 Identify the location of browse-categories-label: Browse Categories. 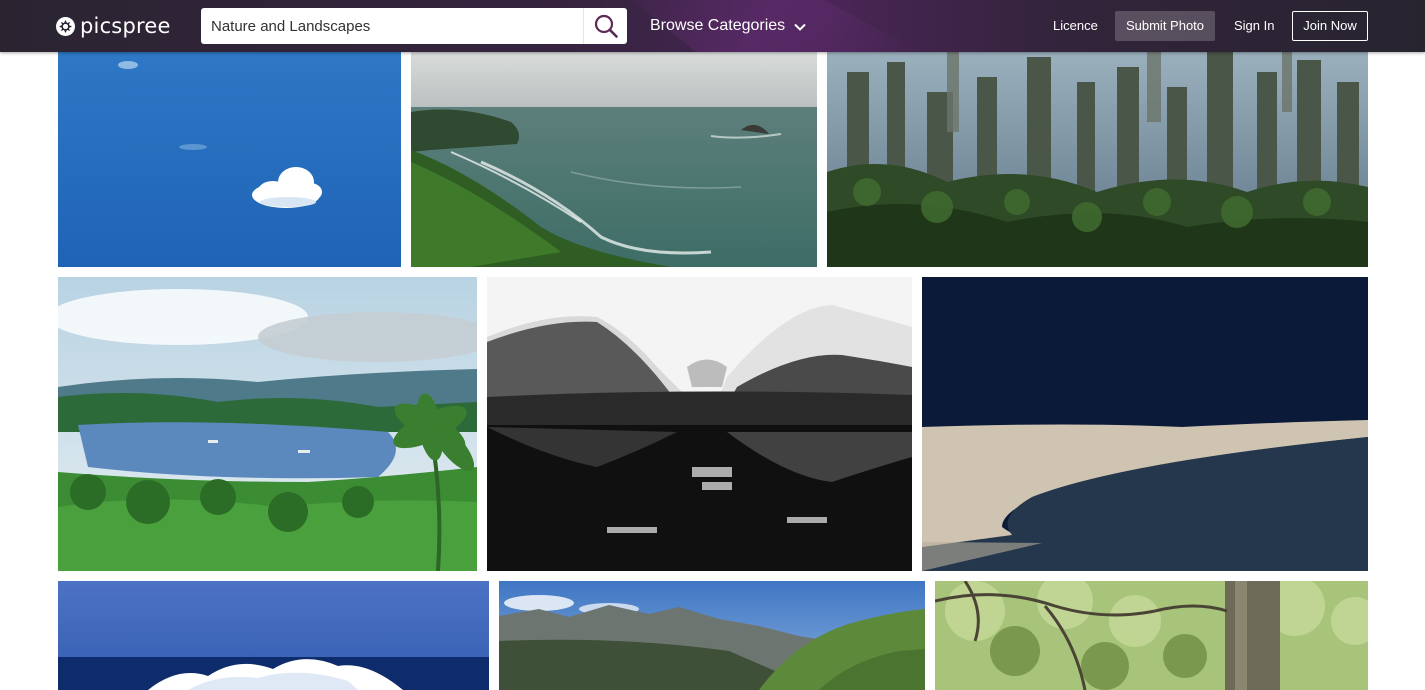
(718, 25).